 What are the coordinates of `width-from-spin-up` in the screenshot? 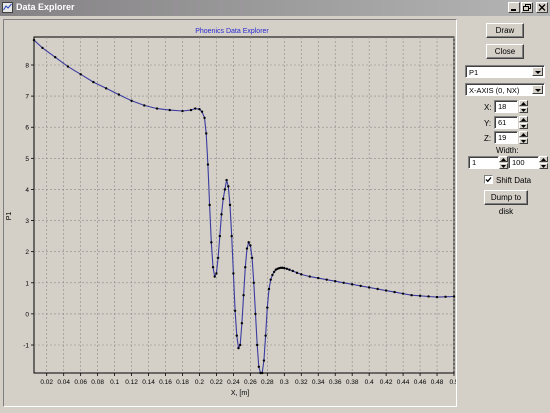 It's located at (503, 159).